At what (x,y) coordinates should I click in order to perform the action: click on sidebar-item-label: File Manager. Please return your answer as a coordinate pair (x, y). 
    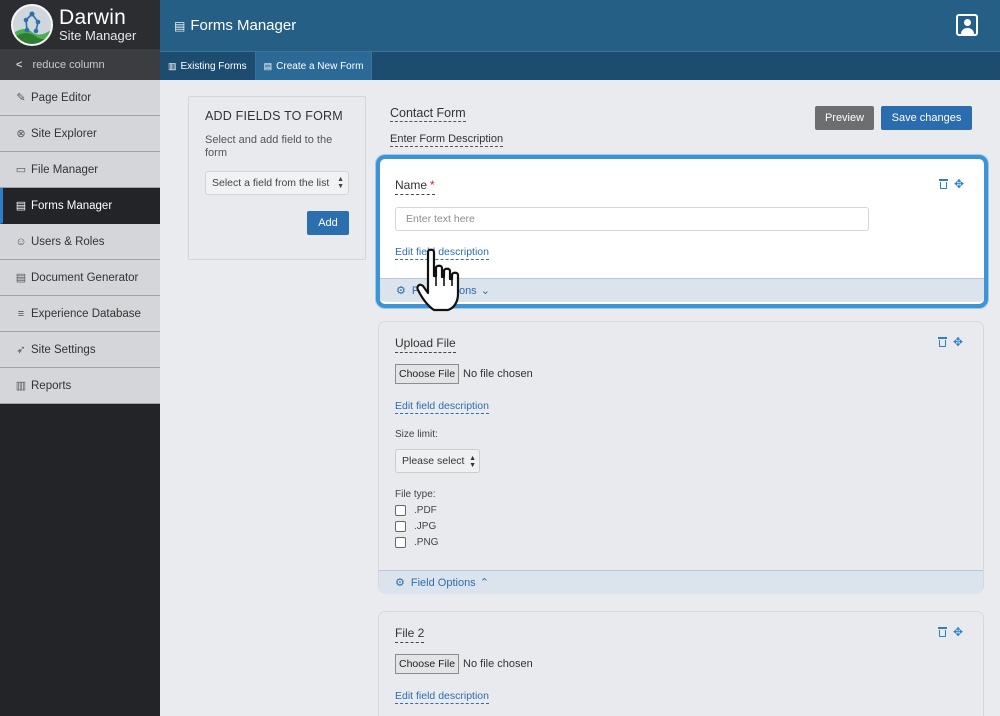
    Looking at the image, I should click on (65, 169).